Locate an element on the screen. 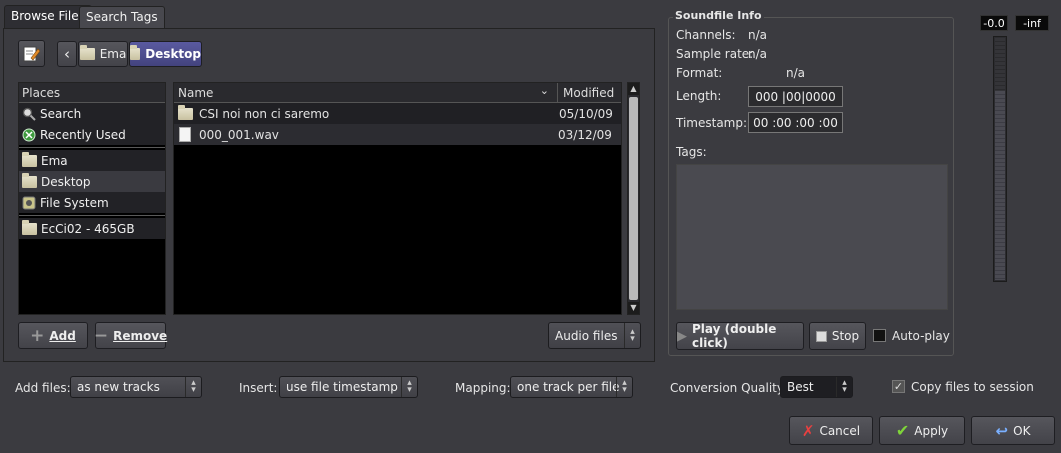 This screenshot has height=453, width=1061. place-item-desktop: Desktop is located at coordinates (92, 181).